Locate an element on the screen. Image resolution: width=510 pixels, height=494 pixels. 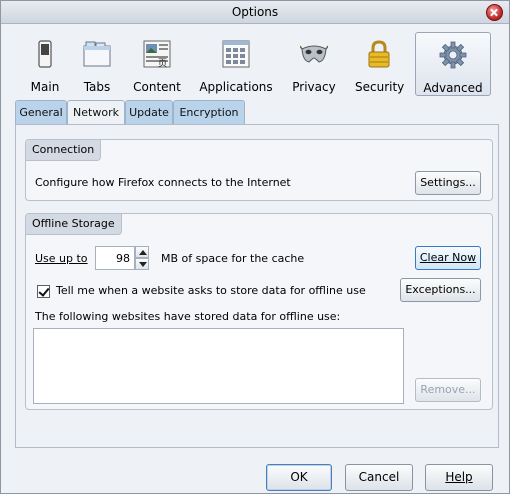
cache-unit-label: MB of space for the cache is located at coordinates (233, 258).